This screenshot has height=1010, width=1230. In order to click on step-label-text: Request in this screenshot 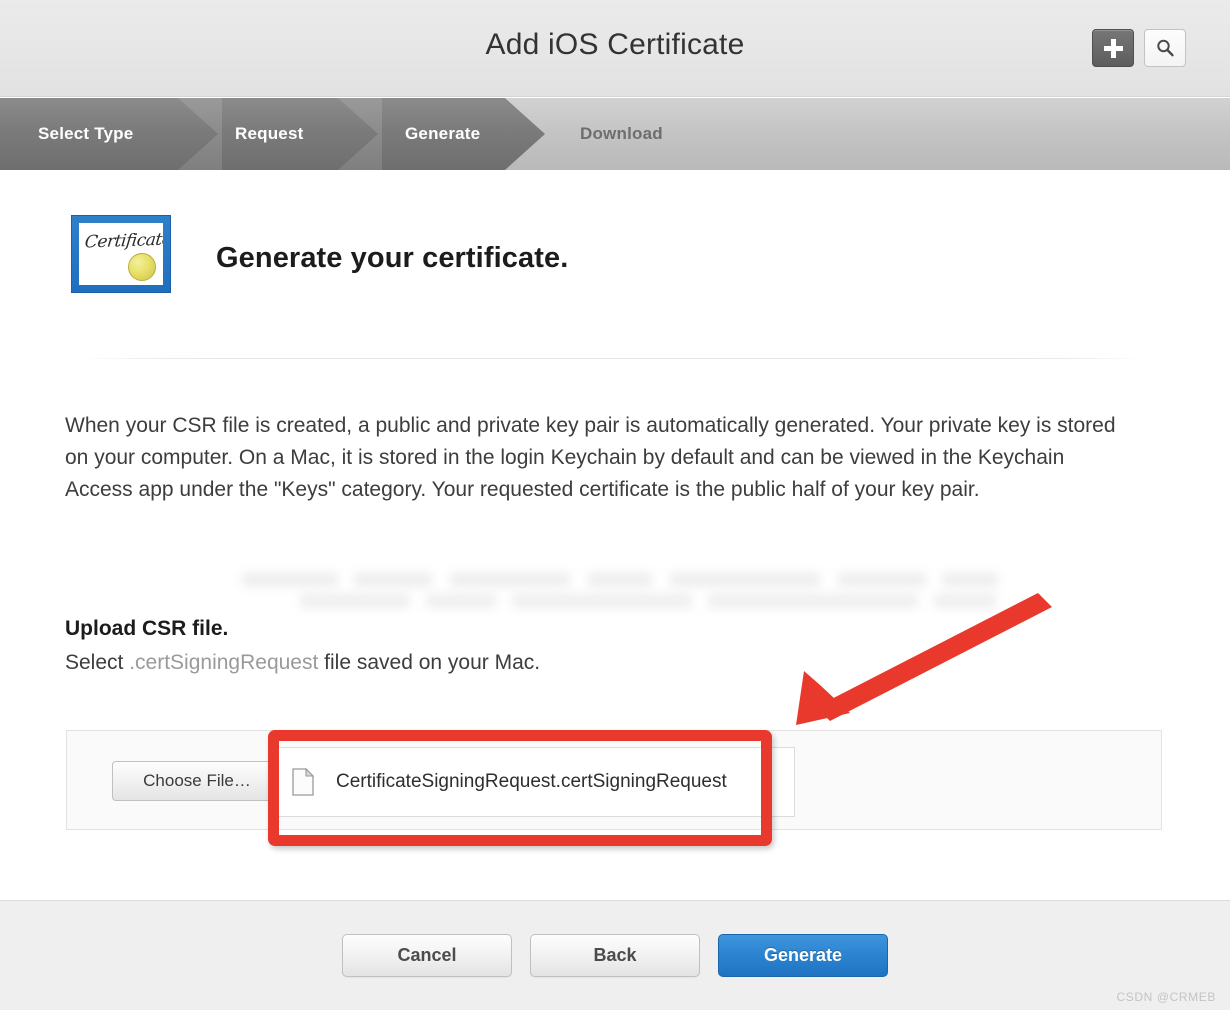, I will do `click(269, 133)`.